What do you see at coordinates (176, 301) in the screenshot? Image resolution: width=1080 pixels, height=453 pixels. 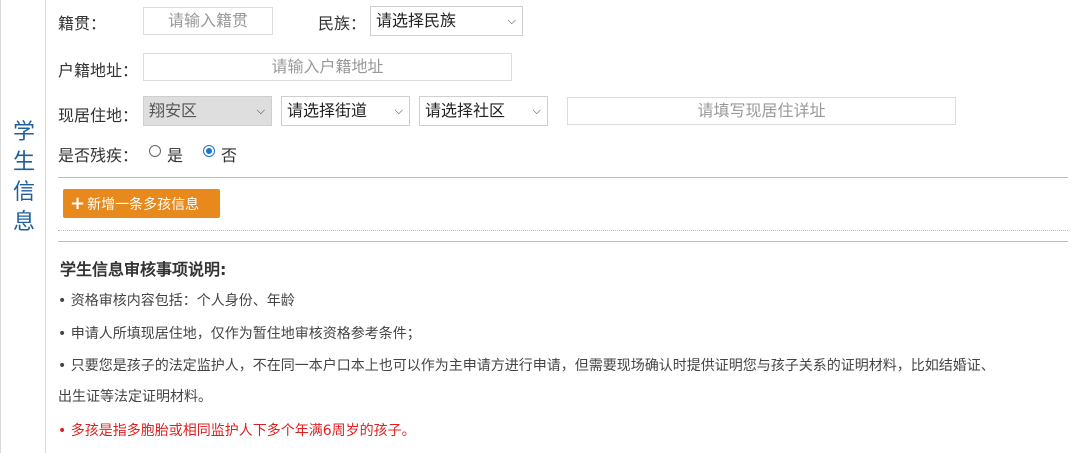 I see `note-item: • 资格审核内容包括：个人身份、年龄` at bounding box center [176, 301].